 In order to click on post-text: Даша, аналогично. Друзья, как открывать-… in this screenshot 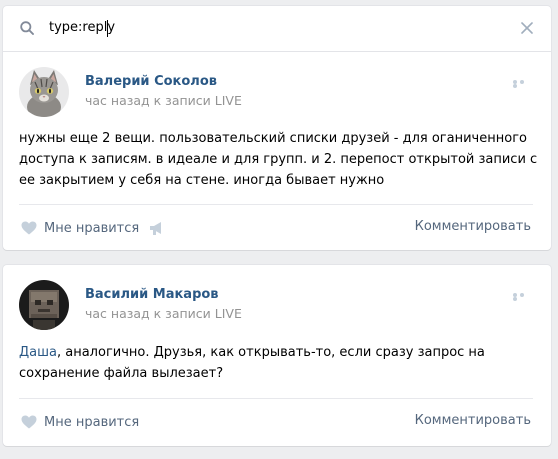, I will do `click(279, 363)`.